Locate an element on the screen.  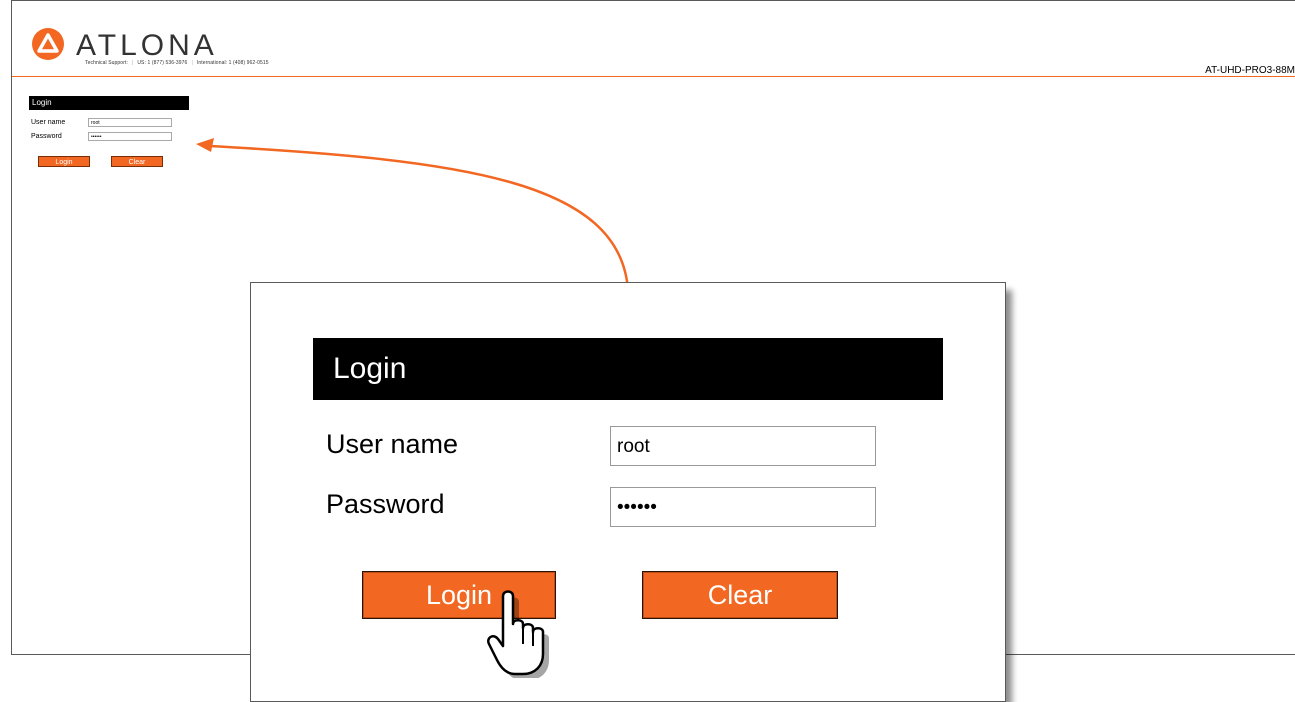
username-label: User name is located at coordinates (48, 122).